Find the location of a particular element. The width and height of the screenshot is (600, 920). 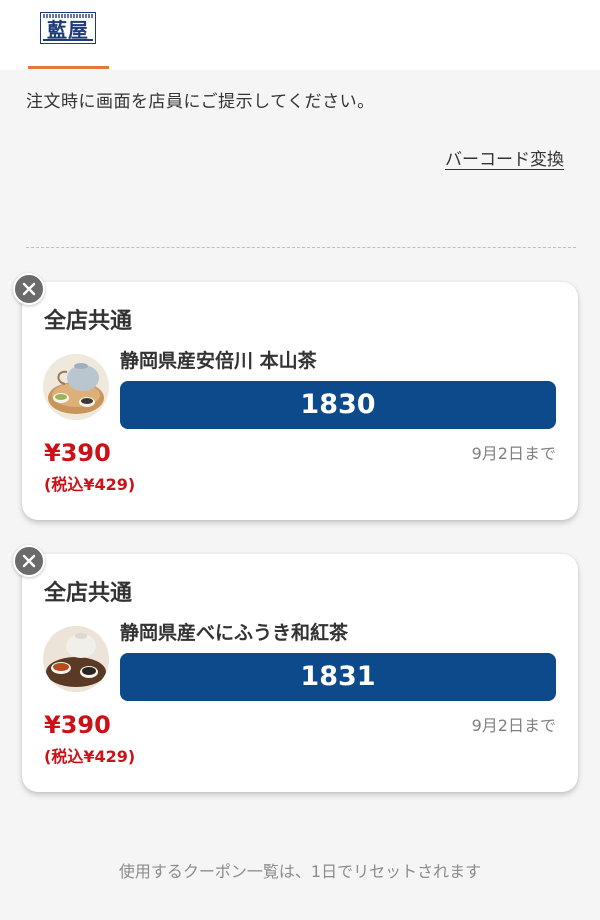

header: 藍屋 is located at coordinates (300, 35).